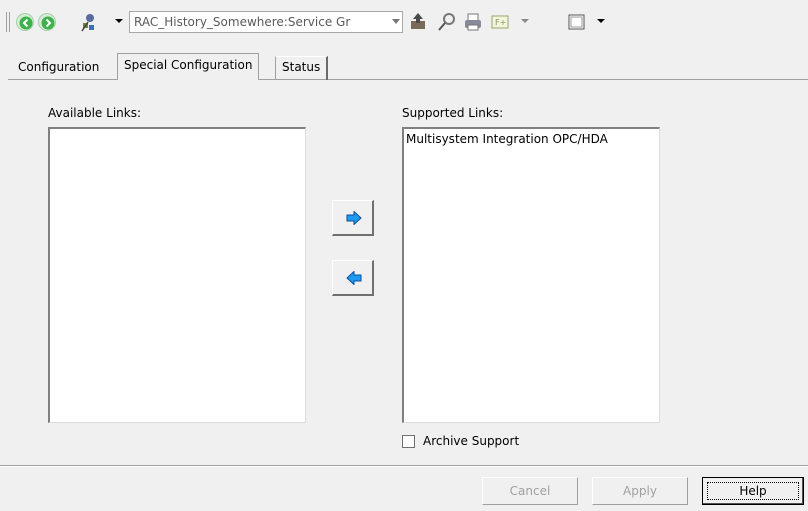  I want to click on toolbar-grip-line, so click(10, 22).